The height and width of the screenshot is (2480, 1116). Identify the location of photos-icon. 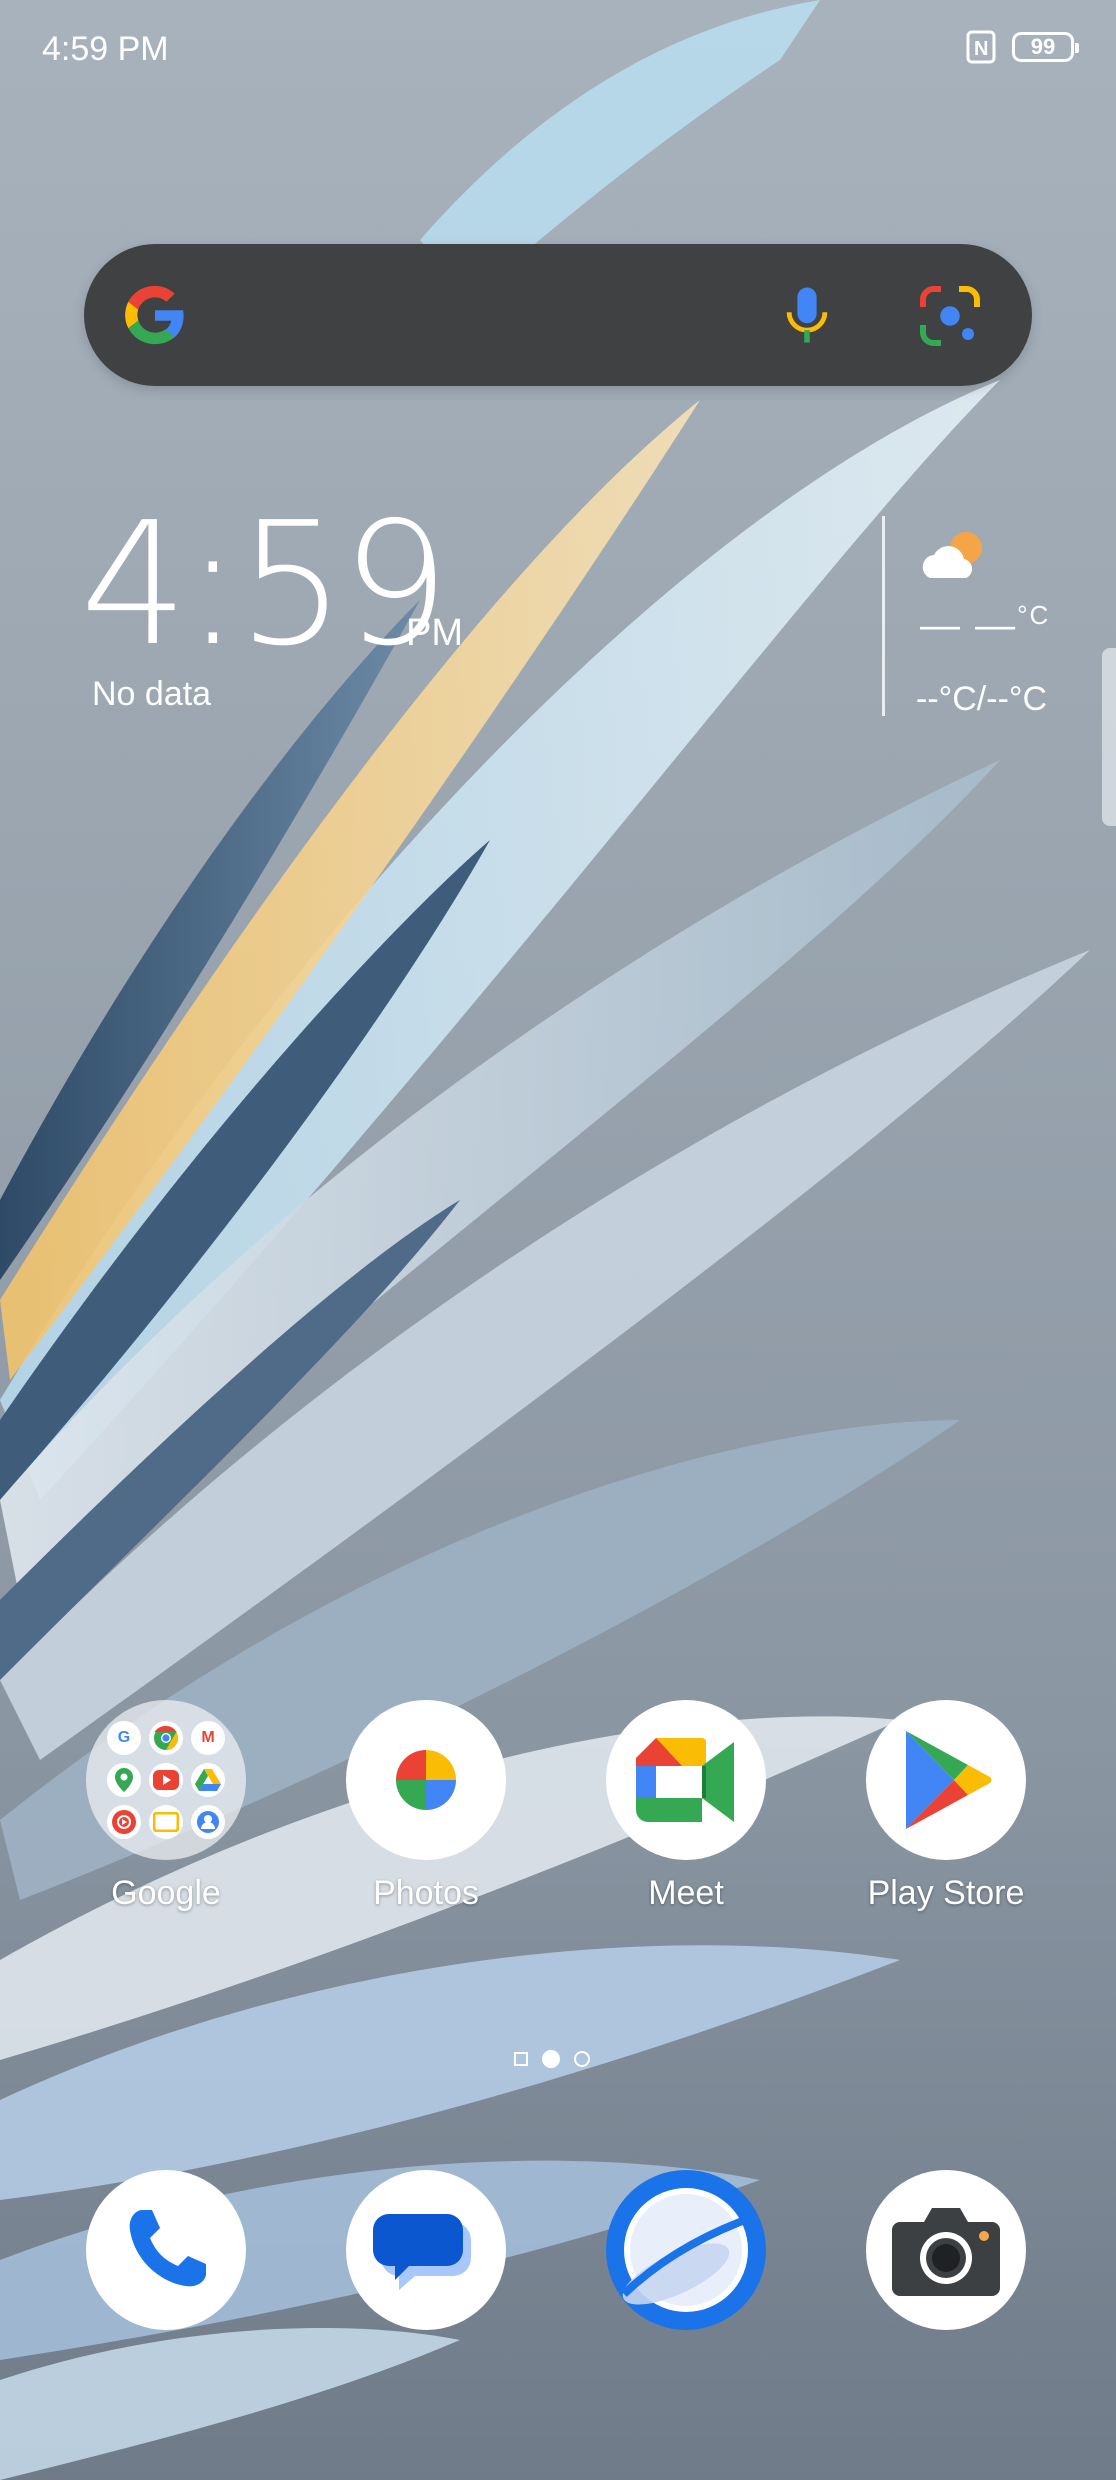
(426, 1780).